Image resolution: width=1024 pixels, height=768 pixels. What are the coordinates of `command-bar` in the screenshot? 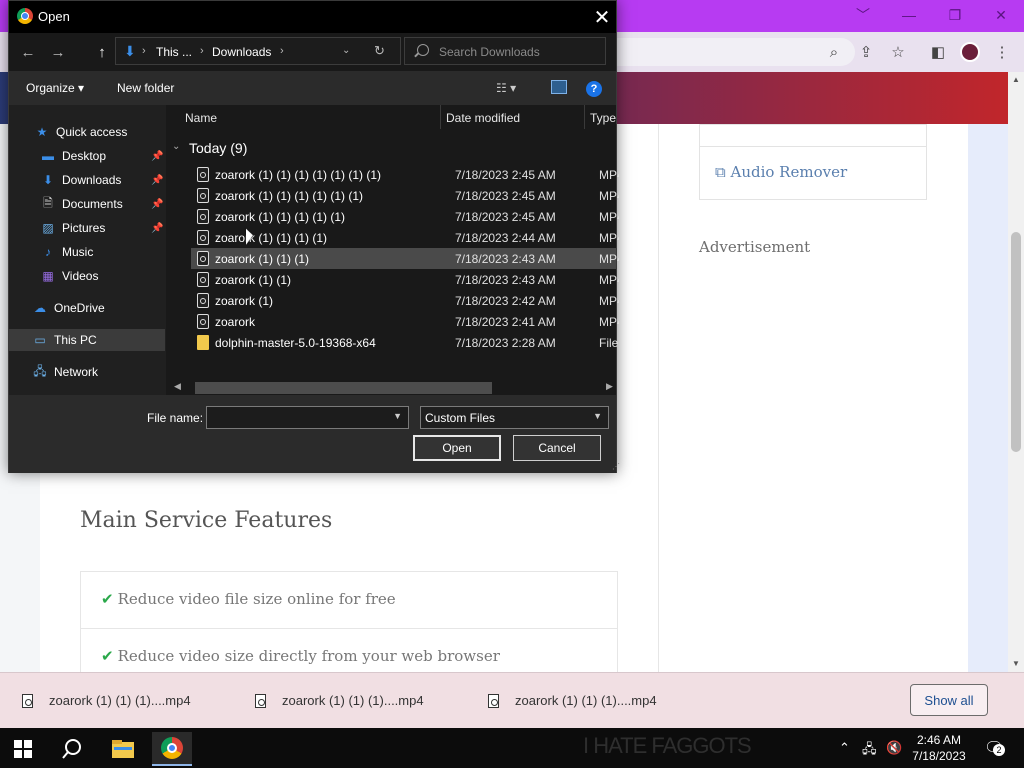 It's located at (312, 88).